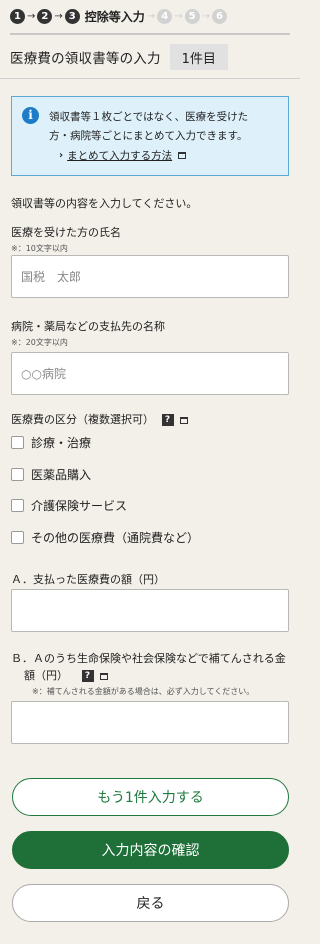 The height and width of the screenshot is (944, 320). Describe the element at coordinates (85, 59) in the screenshot. I see `page-title: 医療費の領収書等の入力` at that location.